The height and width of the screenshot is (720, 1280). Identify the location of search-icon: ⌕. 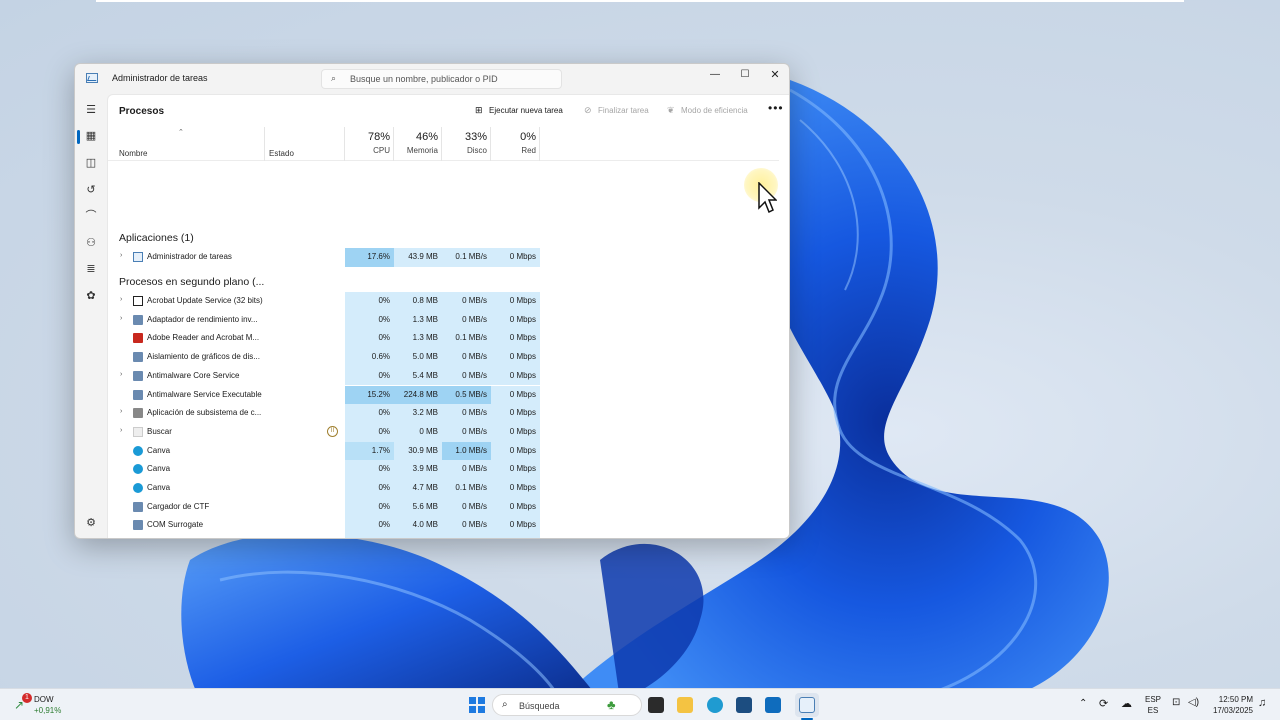
(334, 78).